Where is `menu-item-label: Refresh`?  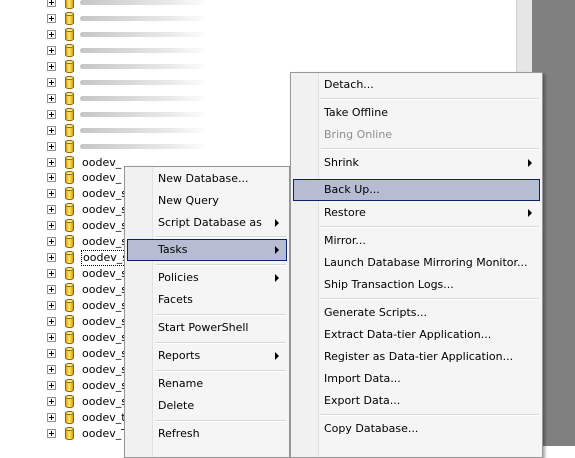 menu-item-label: Refresh is located at coordinates (179, 433).